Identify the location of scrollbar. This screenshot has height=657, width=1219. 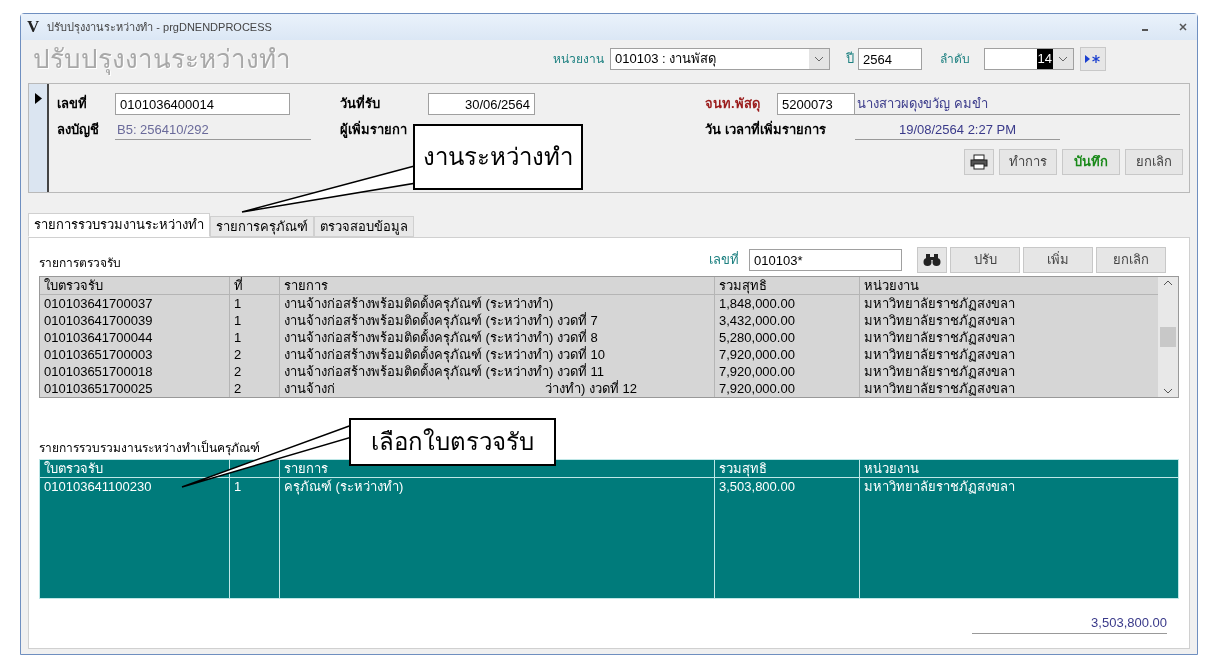
(1168, 337).